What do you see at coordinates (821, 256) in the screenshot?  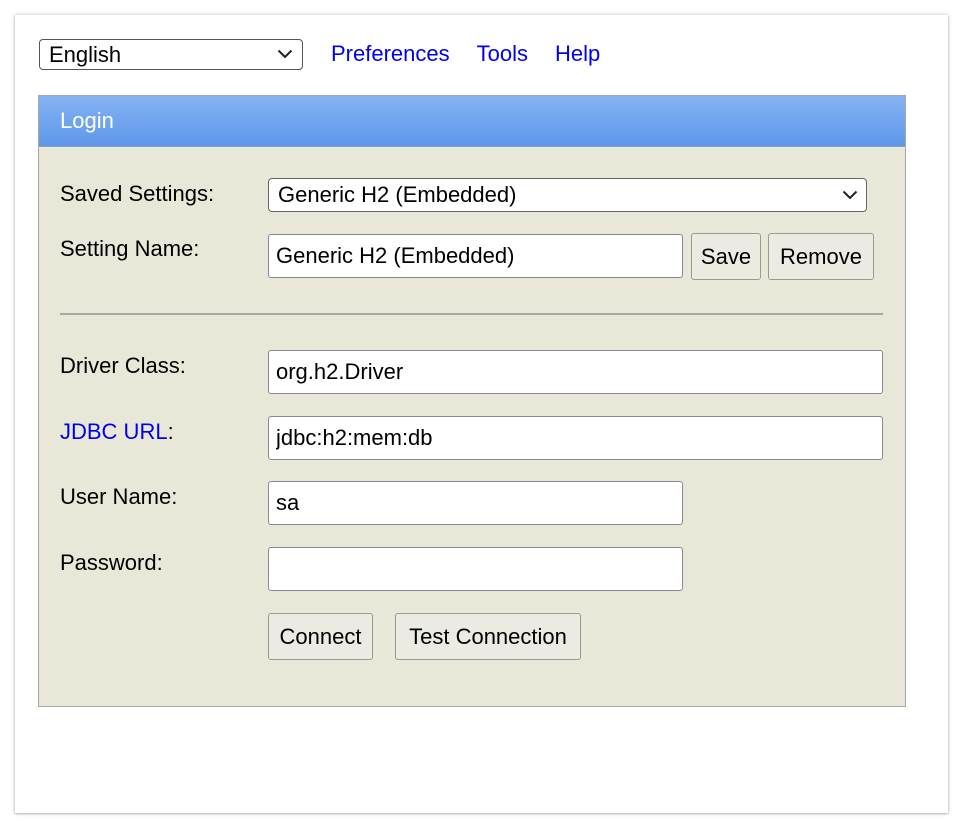 I see `remove-button: Remove` at bounding box center [821, 256].